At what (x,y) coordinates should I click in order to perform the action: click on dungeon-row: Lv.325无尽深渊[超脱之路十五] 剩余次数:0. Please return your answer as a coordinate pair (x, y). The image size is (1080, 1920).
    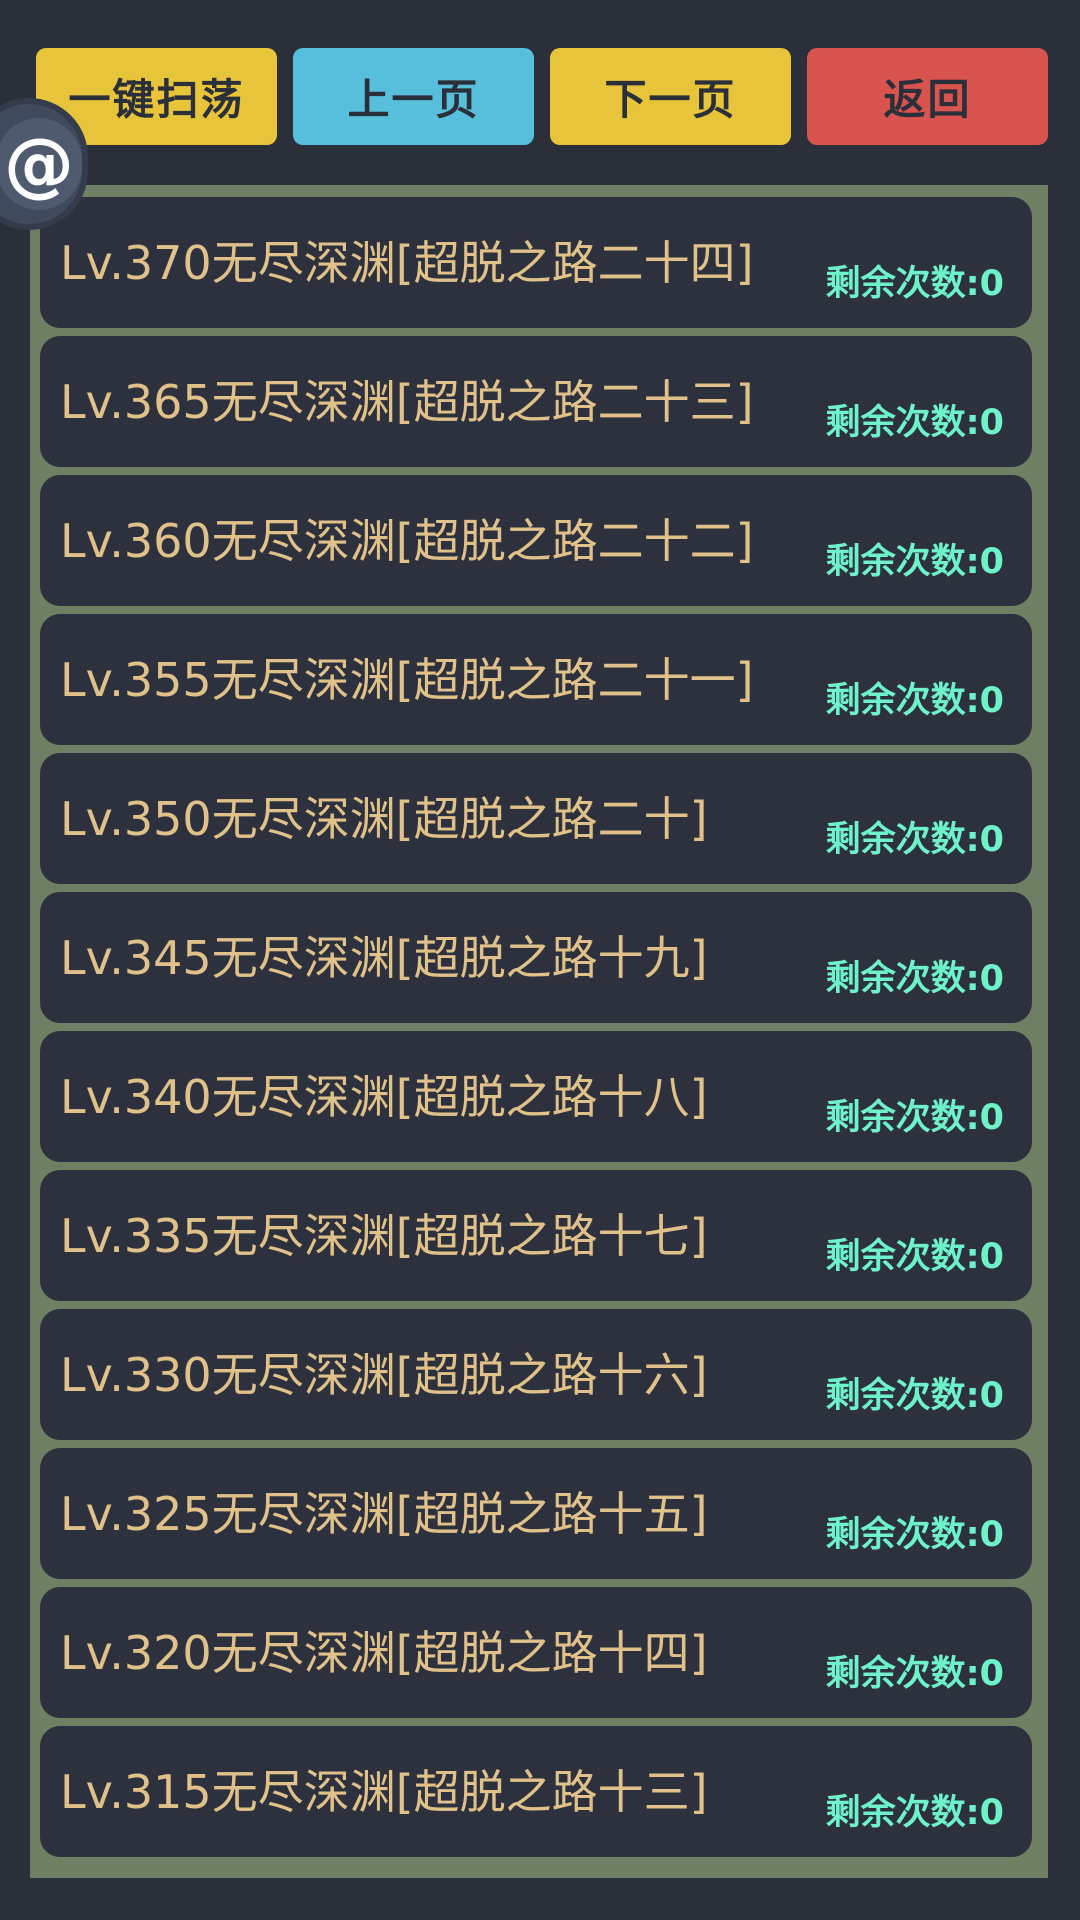
    Looking at the image, I should click on (536, 1513).